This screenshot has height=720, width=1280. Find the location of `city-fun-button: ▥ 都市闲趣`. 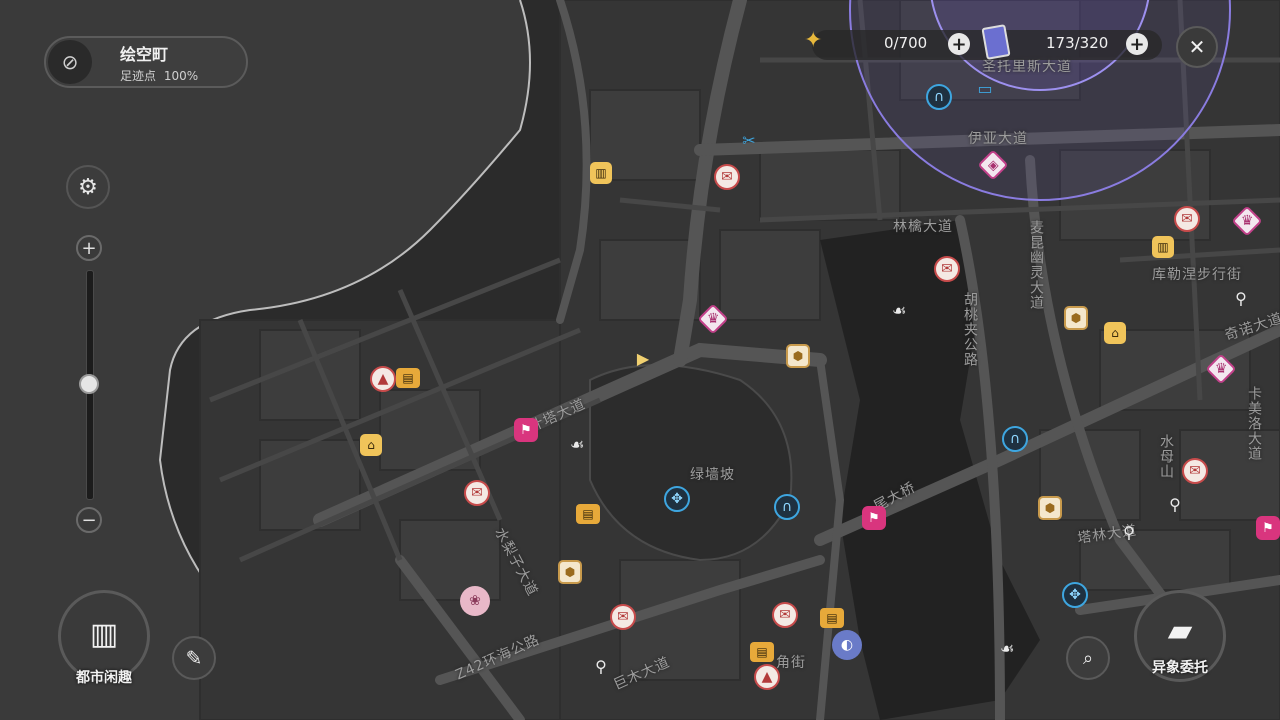

city-fun-button: ▥ 都市闲趣 is located at coordinates (104, 638).